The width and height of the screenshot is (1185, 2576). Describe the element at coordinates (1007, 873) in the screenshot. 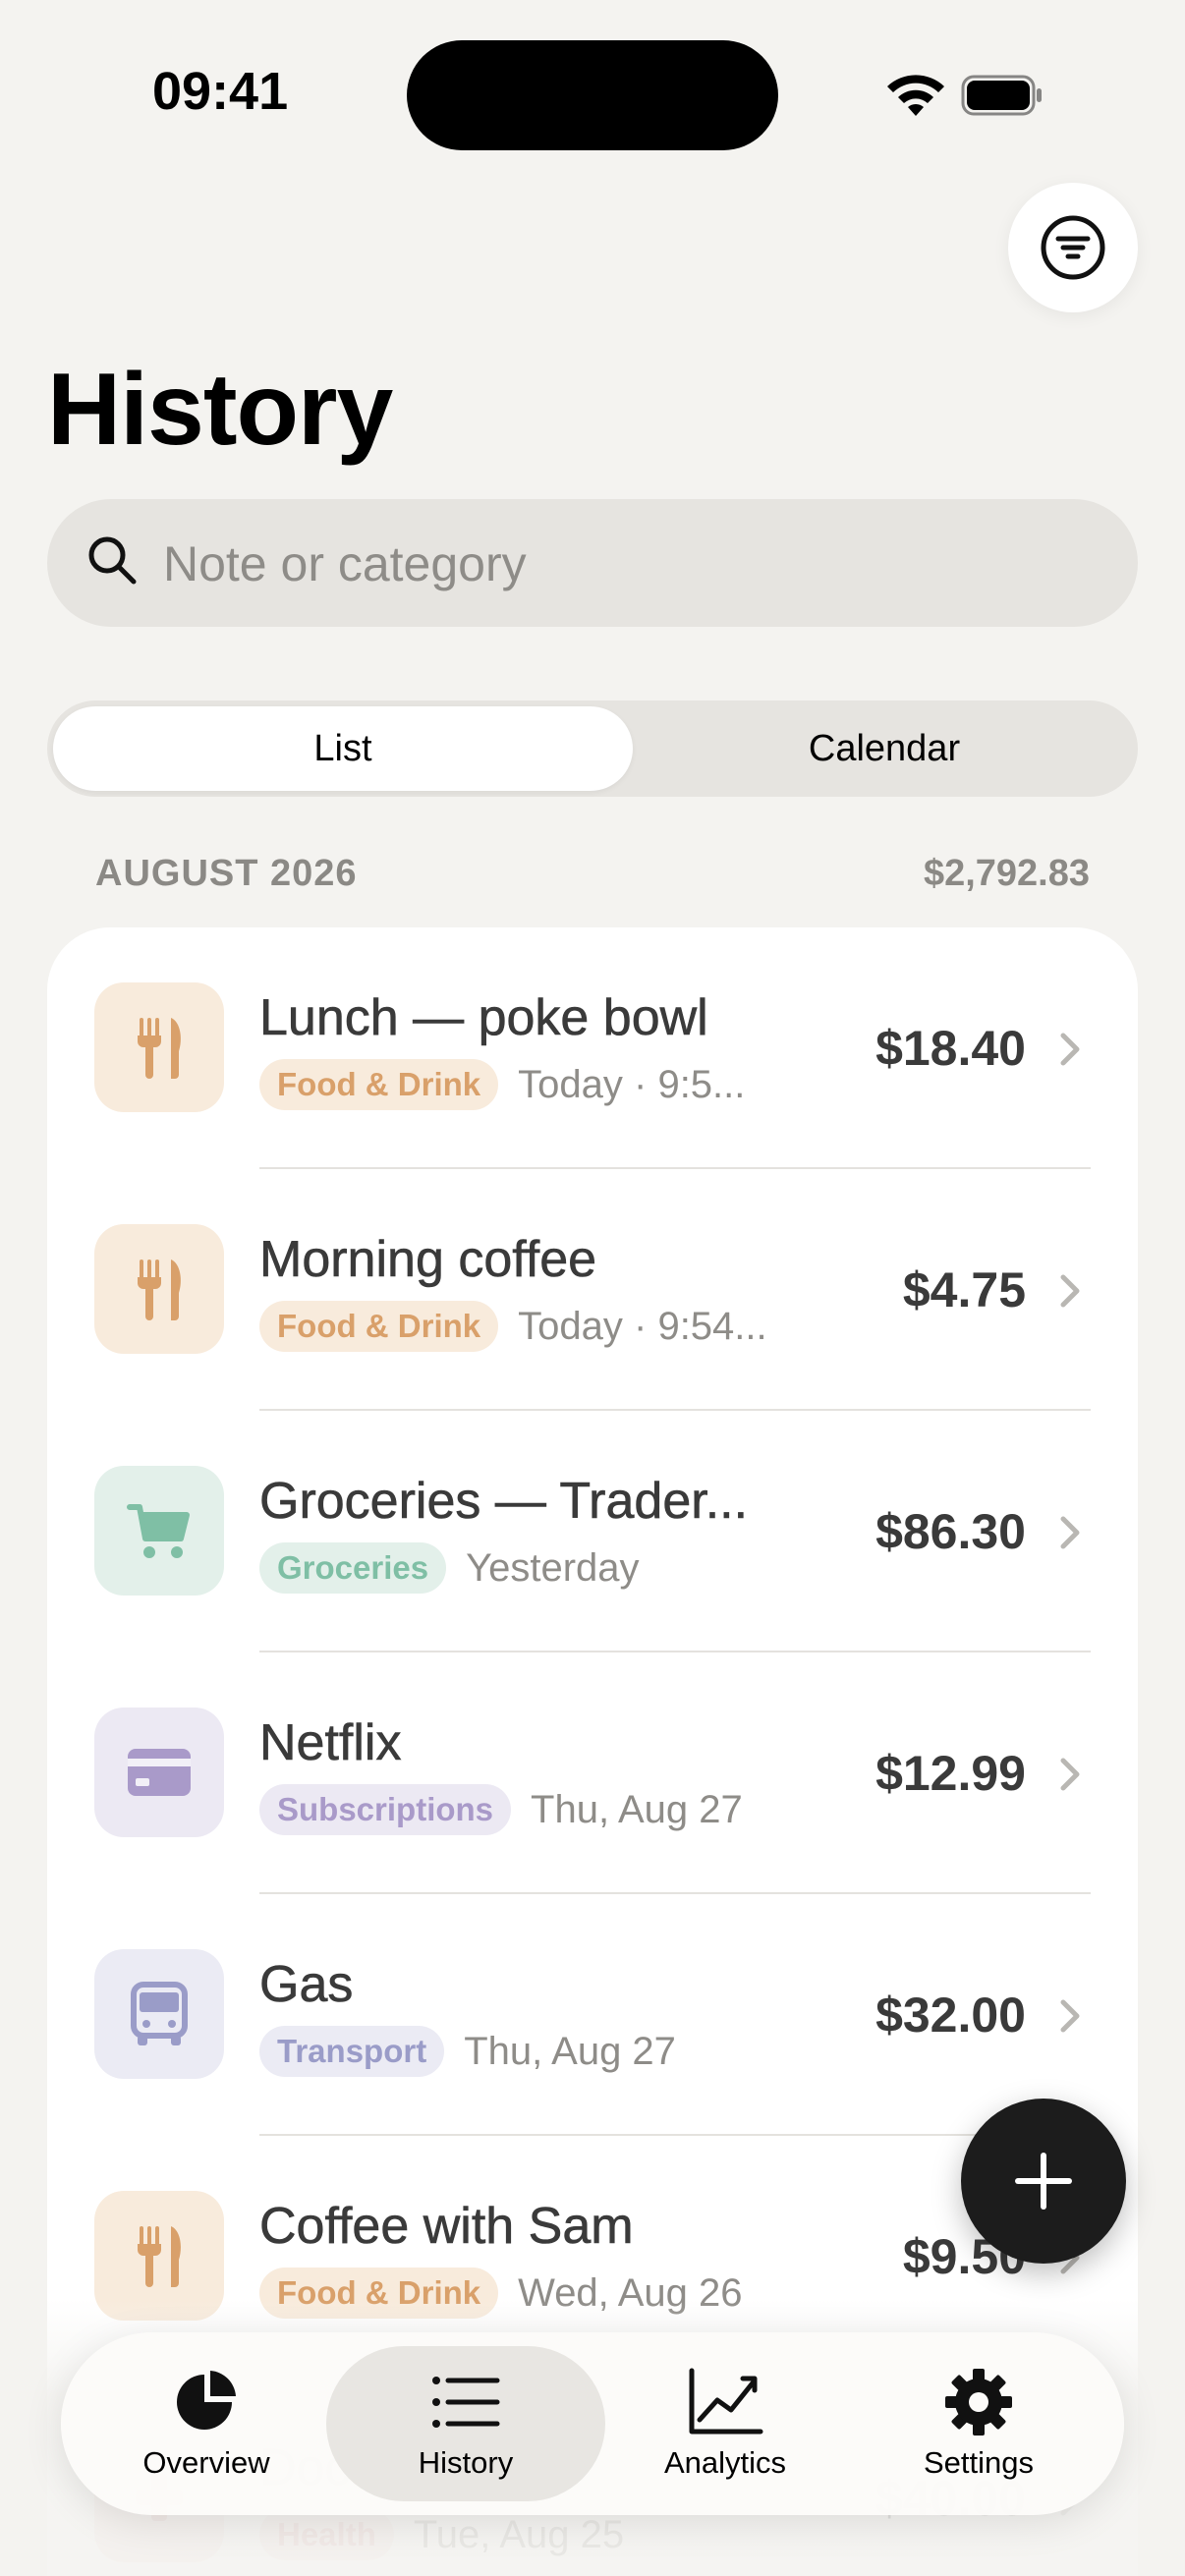

I see `section-total: $2,792.83` at that location.